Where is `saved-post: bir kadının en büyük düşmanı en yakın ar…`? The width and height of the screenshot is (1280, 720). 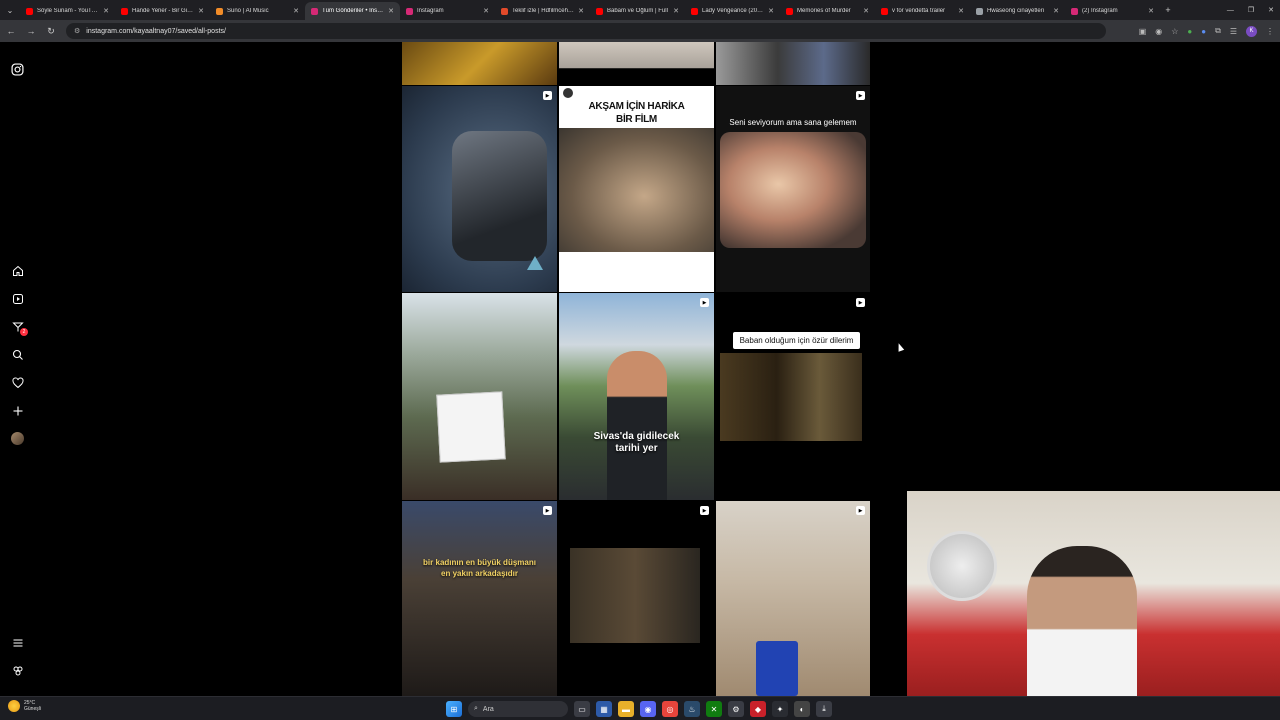
saved-post: bir kadının en büyük düşmanı en yakın ar… is located at coordinates (479, 598).